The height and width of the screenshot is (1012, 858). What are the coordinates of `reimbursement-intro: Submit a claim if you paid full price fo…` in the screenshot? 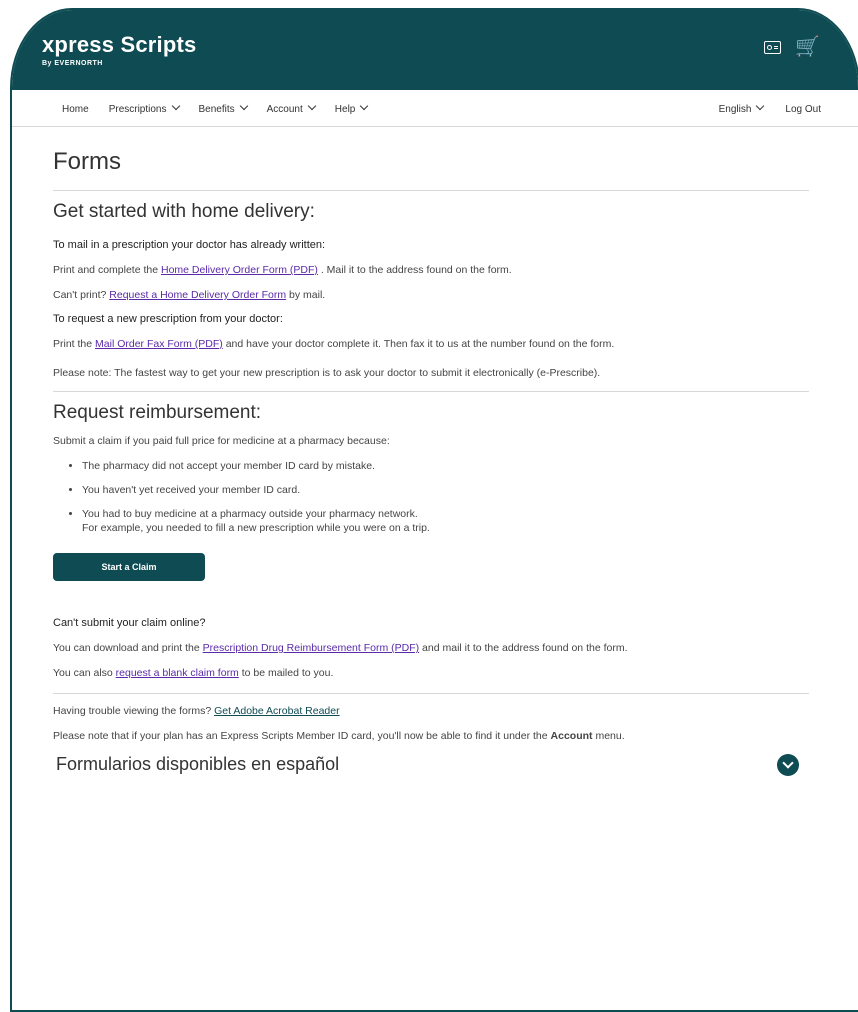 It's located at (221, 441).